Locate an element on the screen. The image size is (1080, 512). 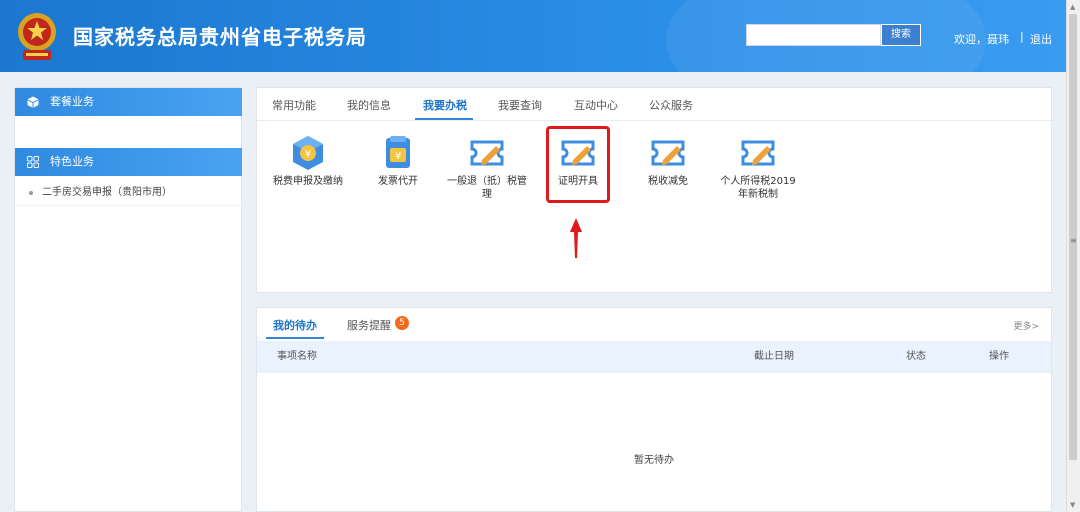
column-deadline: 截止日期 is located at coordinates (774, 356).